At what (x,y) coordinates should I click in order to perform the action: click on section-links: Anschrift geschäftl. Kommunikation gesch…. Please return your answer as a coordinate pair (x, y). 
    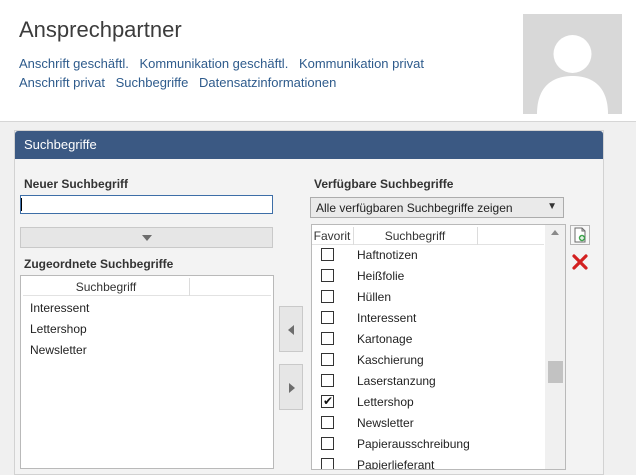
    Looking at the image, I should click on (259, 73).